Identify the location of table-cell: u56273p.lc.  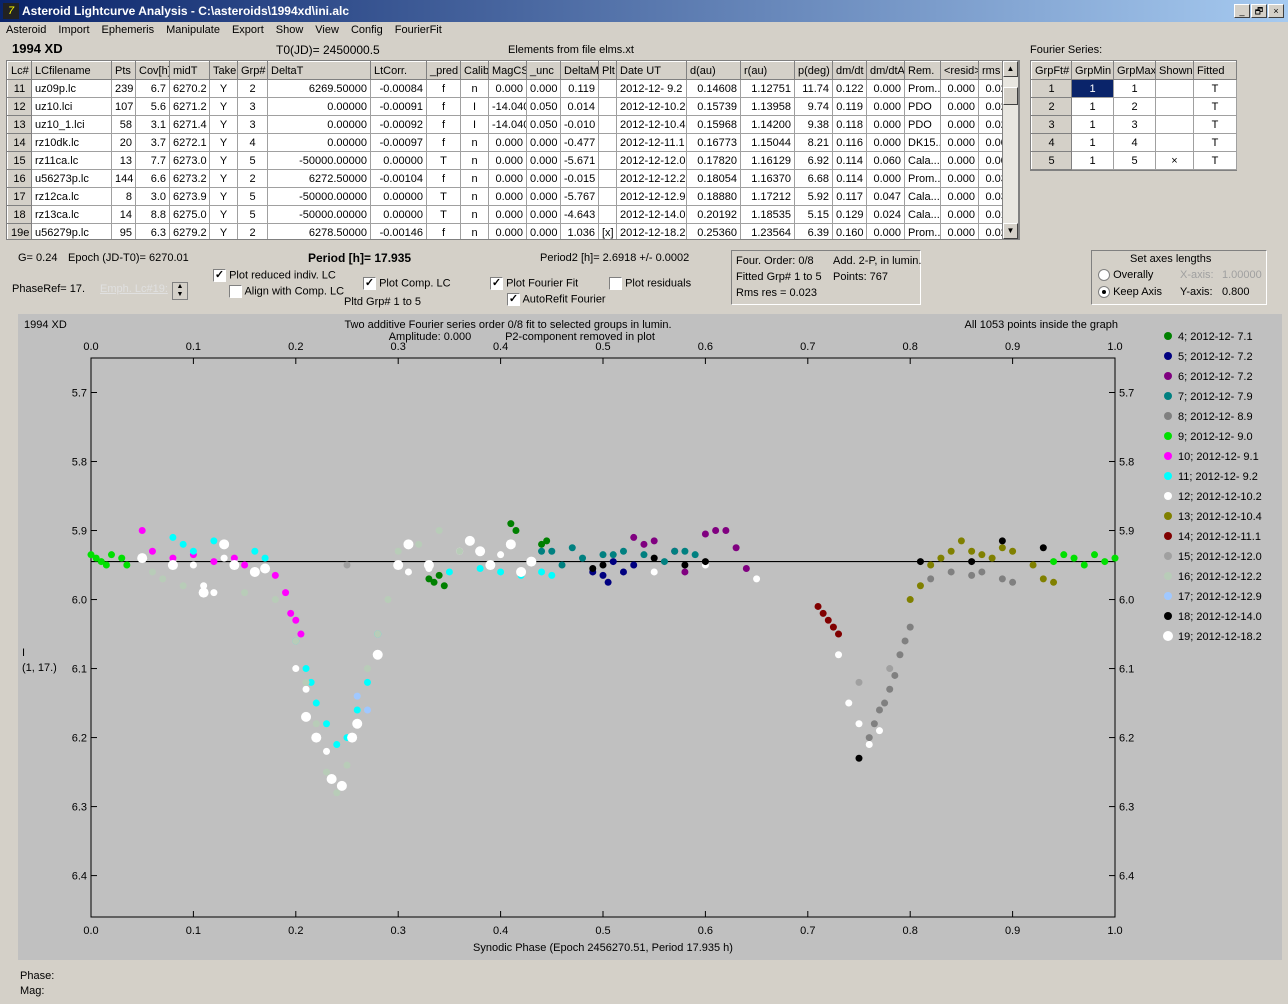
(71, 178).